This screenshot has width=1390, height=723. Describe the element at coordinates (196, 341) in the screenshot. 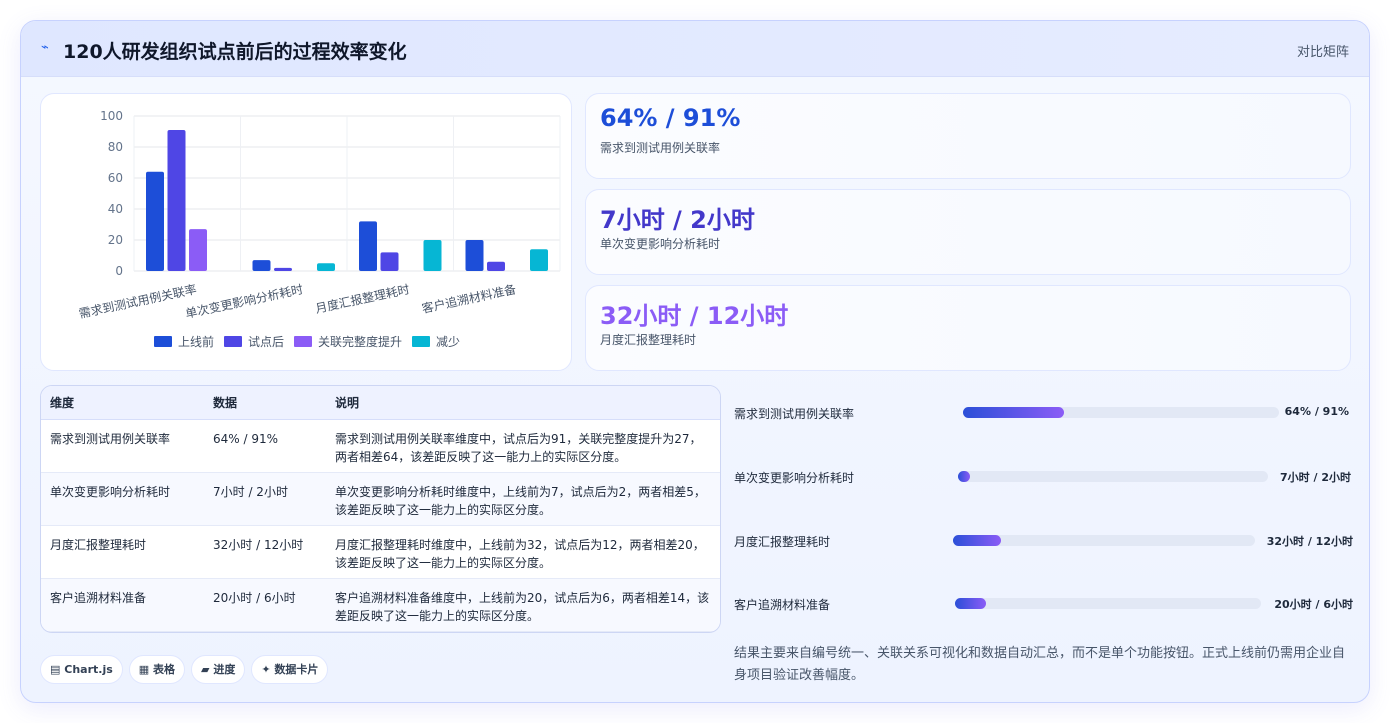

I see `legend-label: 上线前` at that location.